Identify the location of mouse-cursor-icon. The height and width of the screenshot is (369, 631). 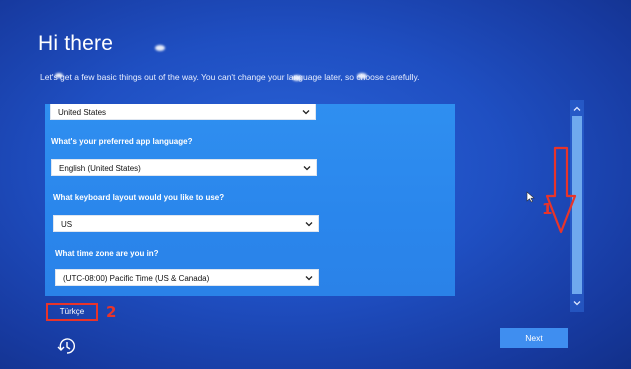
(530, 197).